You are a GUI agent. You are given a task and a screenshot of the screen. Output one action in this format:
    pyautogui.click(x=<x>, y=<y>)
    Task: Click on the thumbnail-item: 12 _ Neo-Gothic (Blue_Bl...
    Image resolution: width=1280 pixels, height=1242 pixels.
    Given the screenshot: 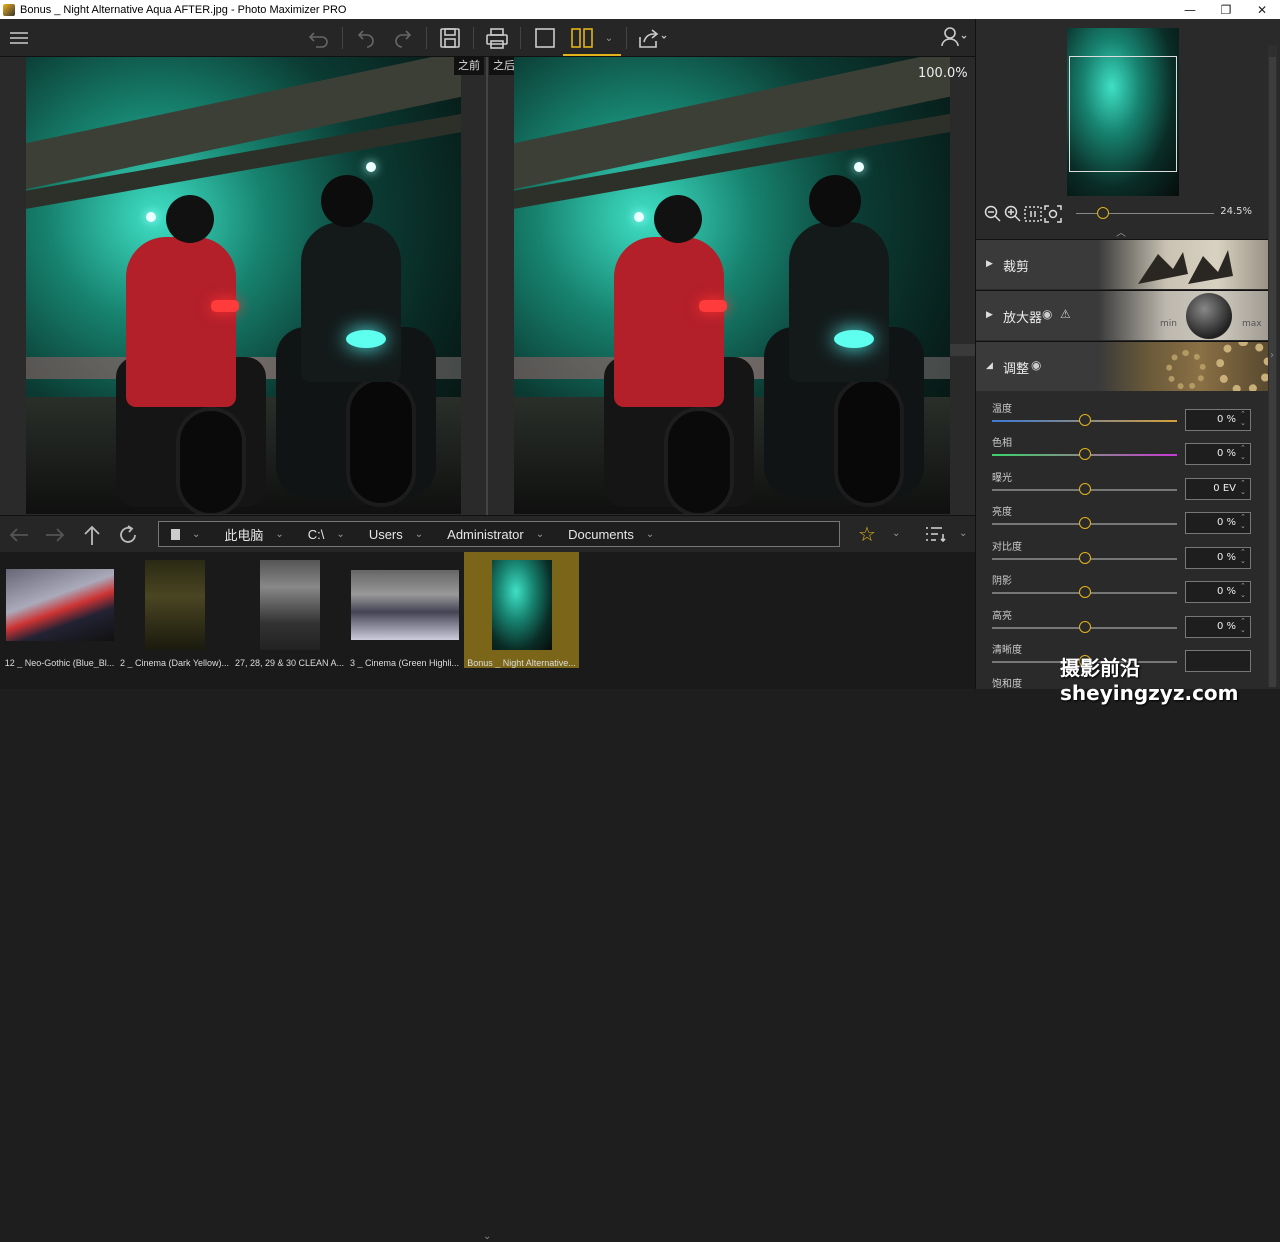 What is the action you would take?
    pyautogui.click(x=59, y=610)
    